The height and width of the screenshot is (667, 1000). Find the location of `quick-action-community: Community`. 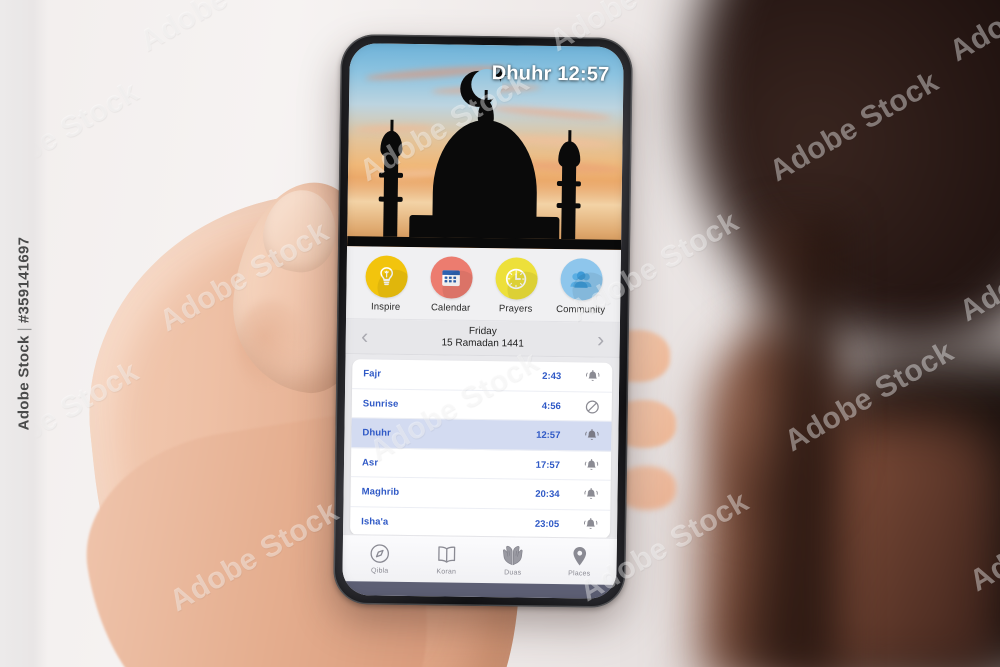

quick-action-community: Community is located at coordinates (581, 287).